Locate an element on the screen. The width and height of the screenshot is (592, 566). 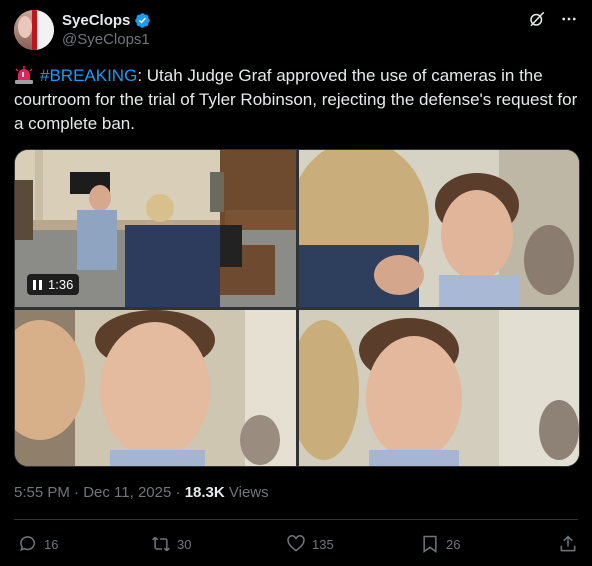
verified-badge-icon is located at coordinates (143, 20).